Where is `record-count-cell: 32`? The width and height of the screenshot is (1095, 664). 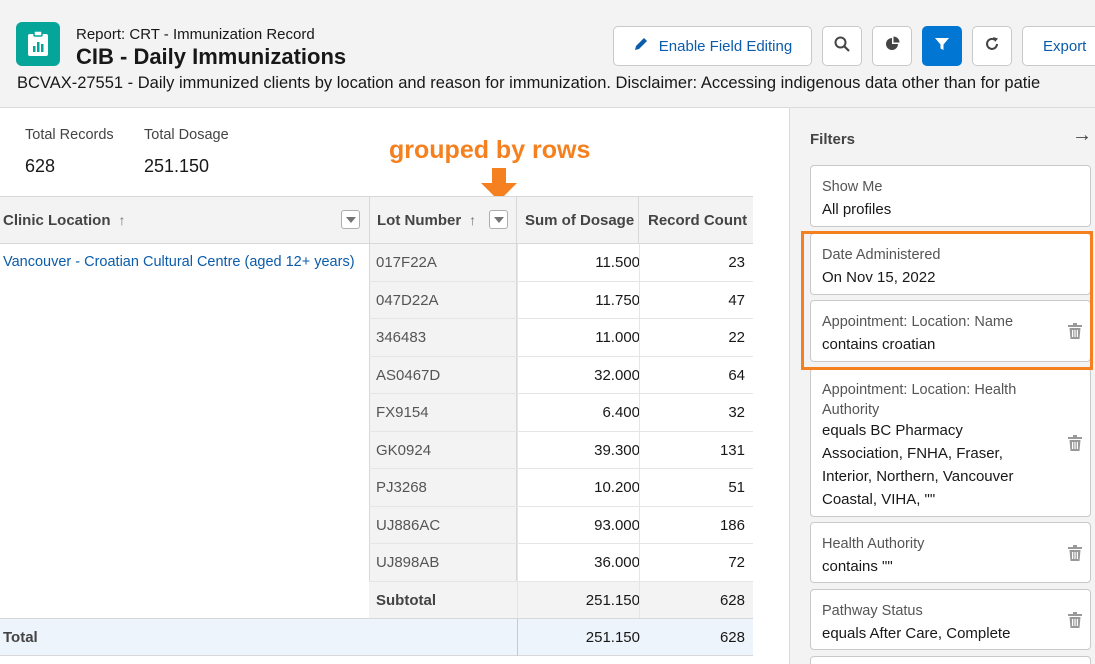 record-count-cell: 32 is located at coordinates (736, 412).